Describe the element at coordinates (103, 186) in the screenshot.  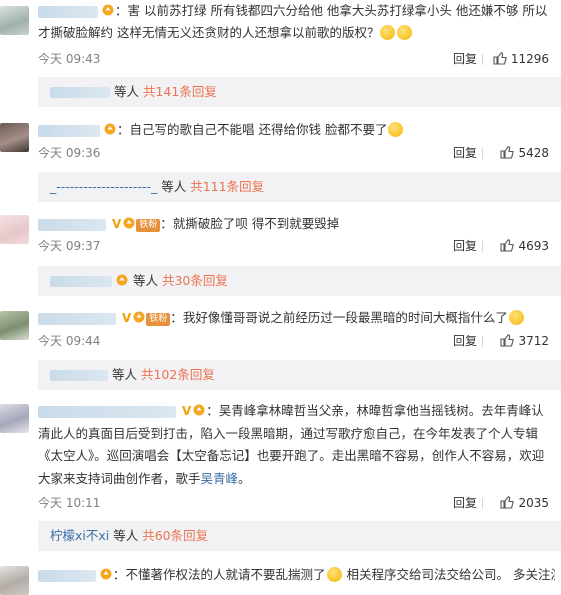
I see `replier-username: _---------------------_` at that location.